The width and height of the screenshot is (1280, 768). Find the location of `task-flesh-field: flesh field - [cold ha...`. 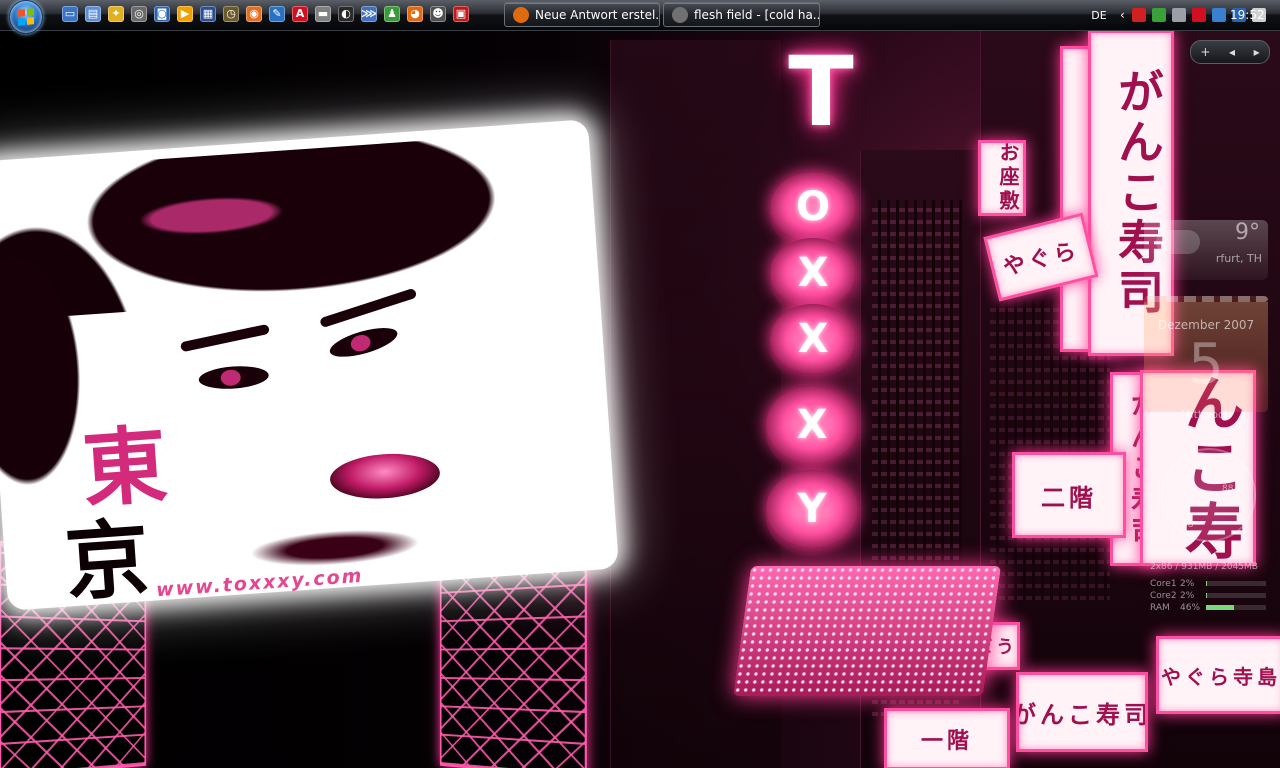

task-flesh-field: flesh field - [cold ha... is located at coordinates (741, 14).